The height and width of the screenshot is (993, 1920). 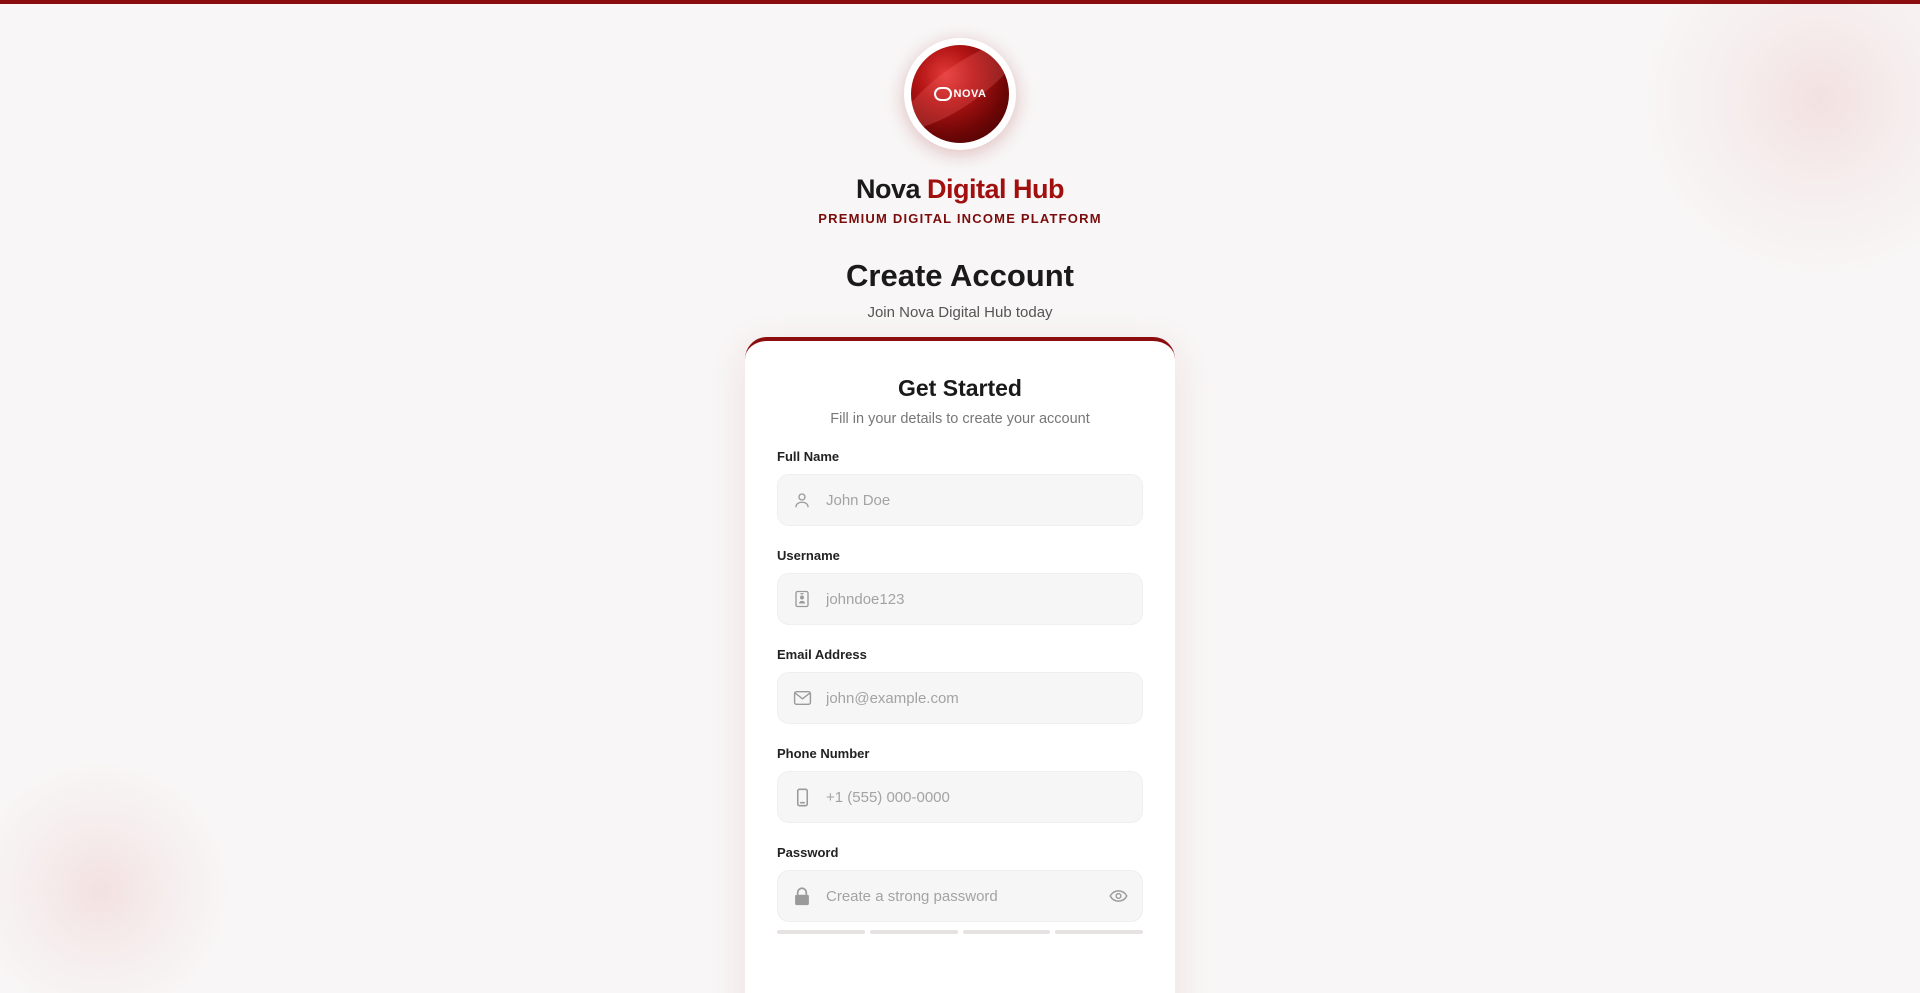 I want to click on full-name-field: Full Name, so click(x=960, y=487).